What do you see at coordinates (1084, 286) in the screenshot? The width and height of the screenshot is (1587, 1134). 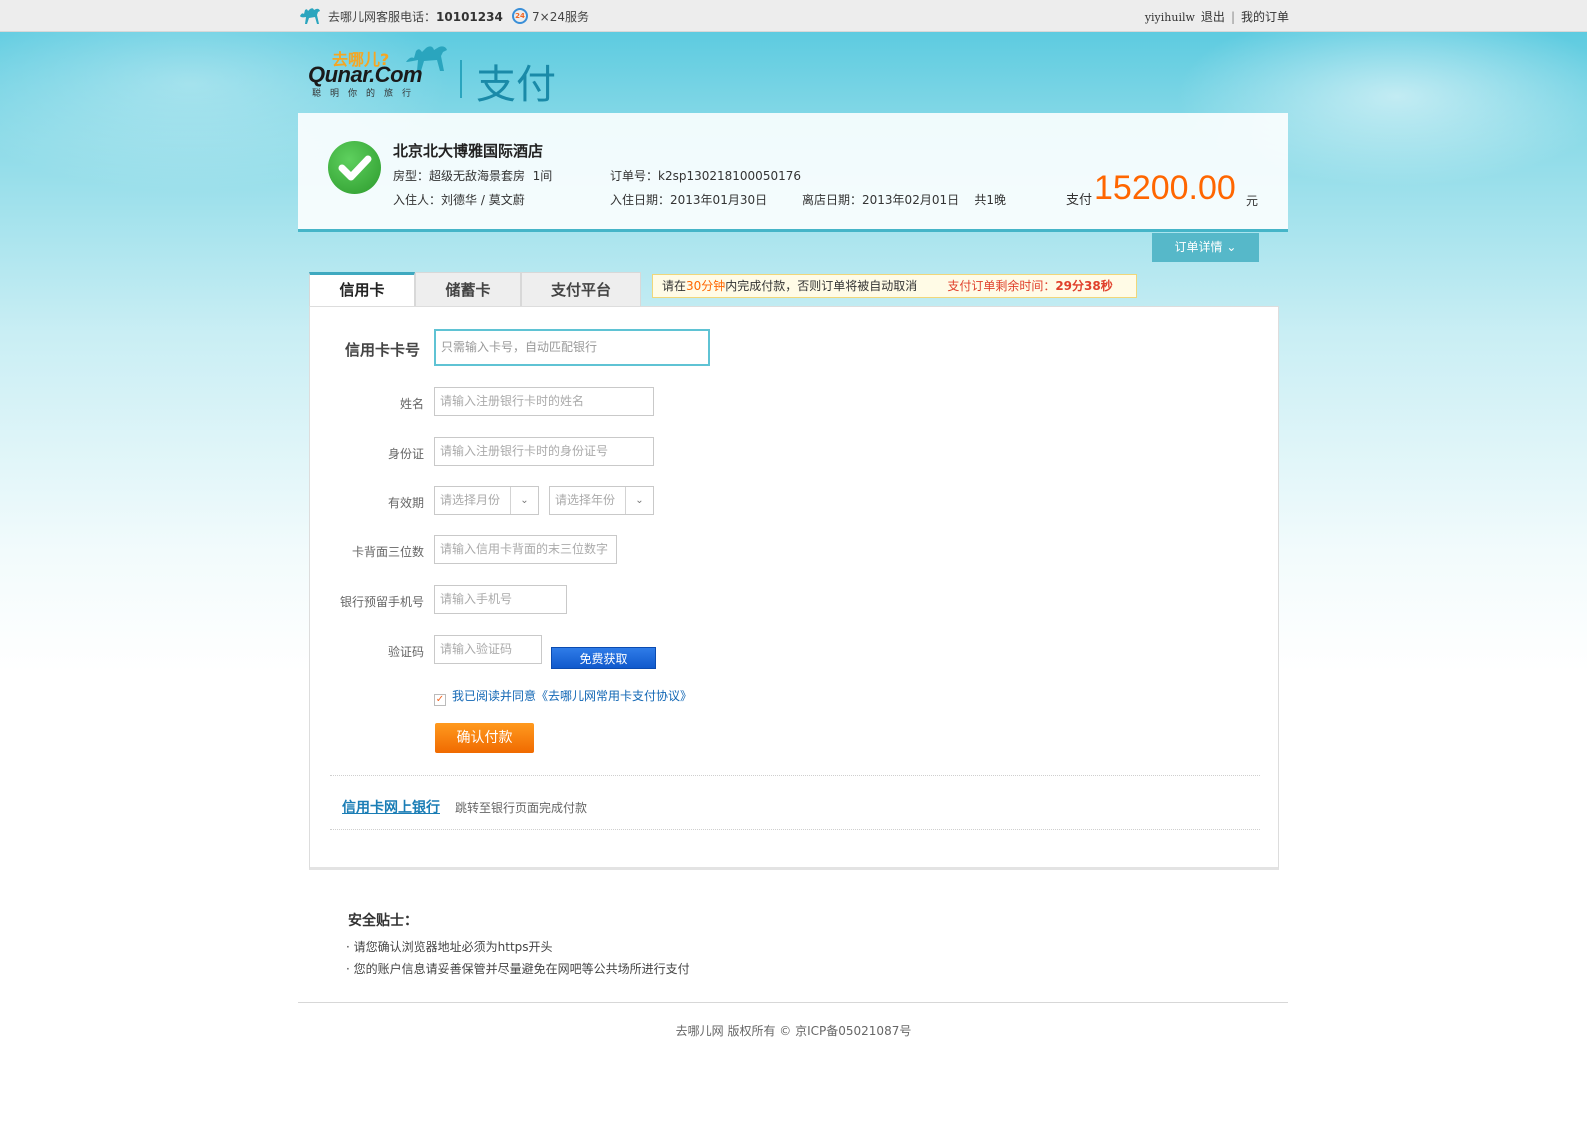 I see `countdown-timer: 29分38秒` at bounding box center [1084, 286].